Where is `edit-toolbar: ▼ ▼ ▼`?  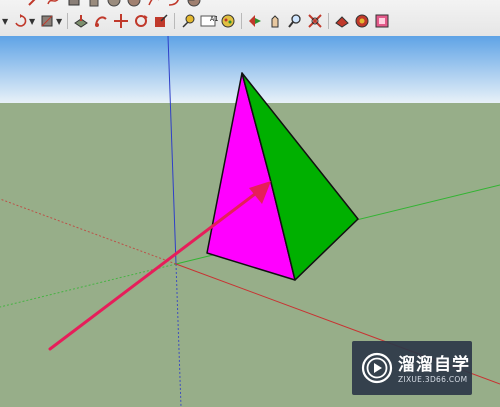
edit-toolbar: ▼ ▼ ▼ is located at coordinates (196, 21).